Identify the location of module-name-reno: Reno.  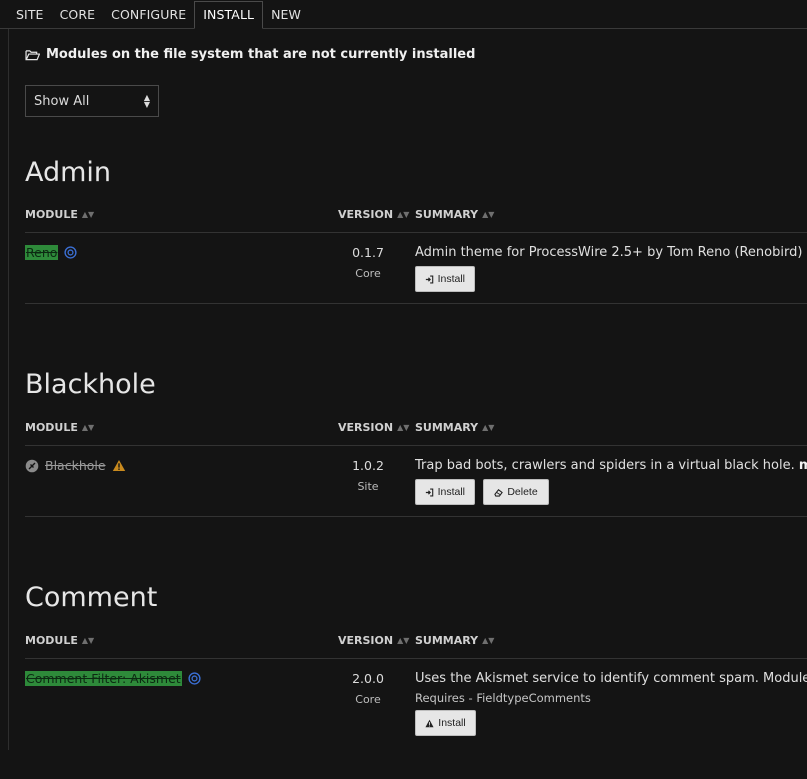
(51, 252).